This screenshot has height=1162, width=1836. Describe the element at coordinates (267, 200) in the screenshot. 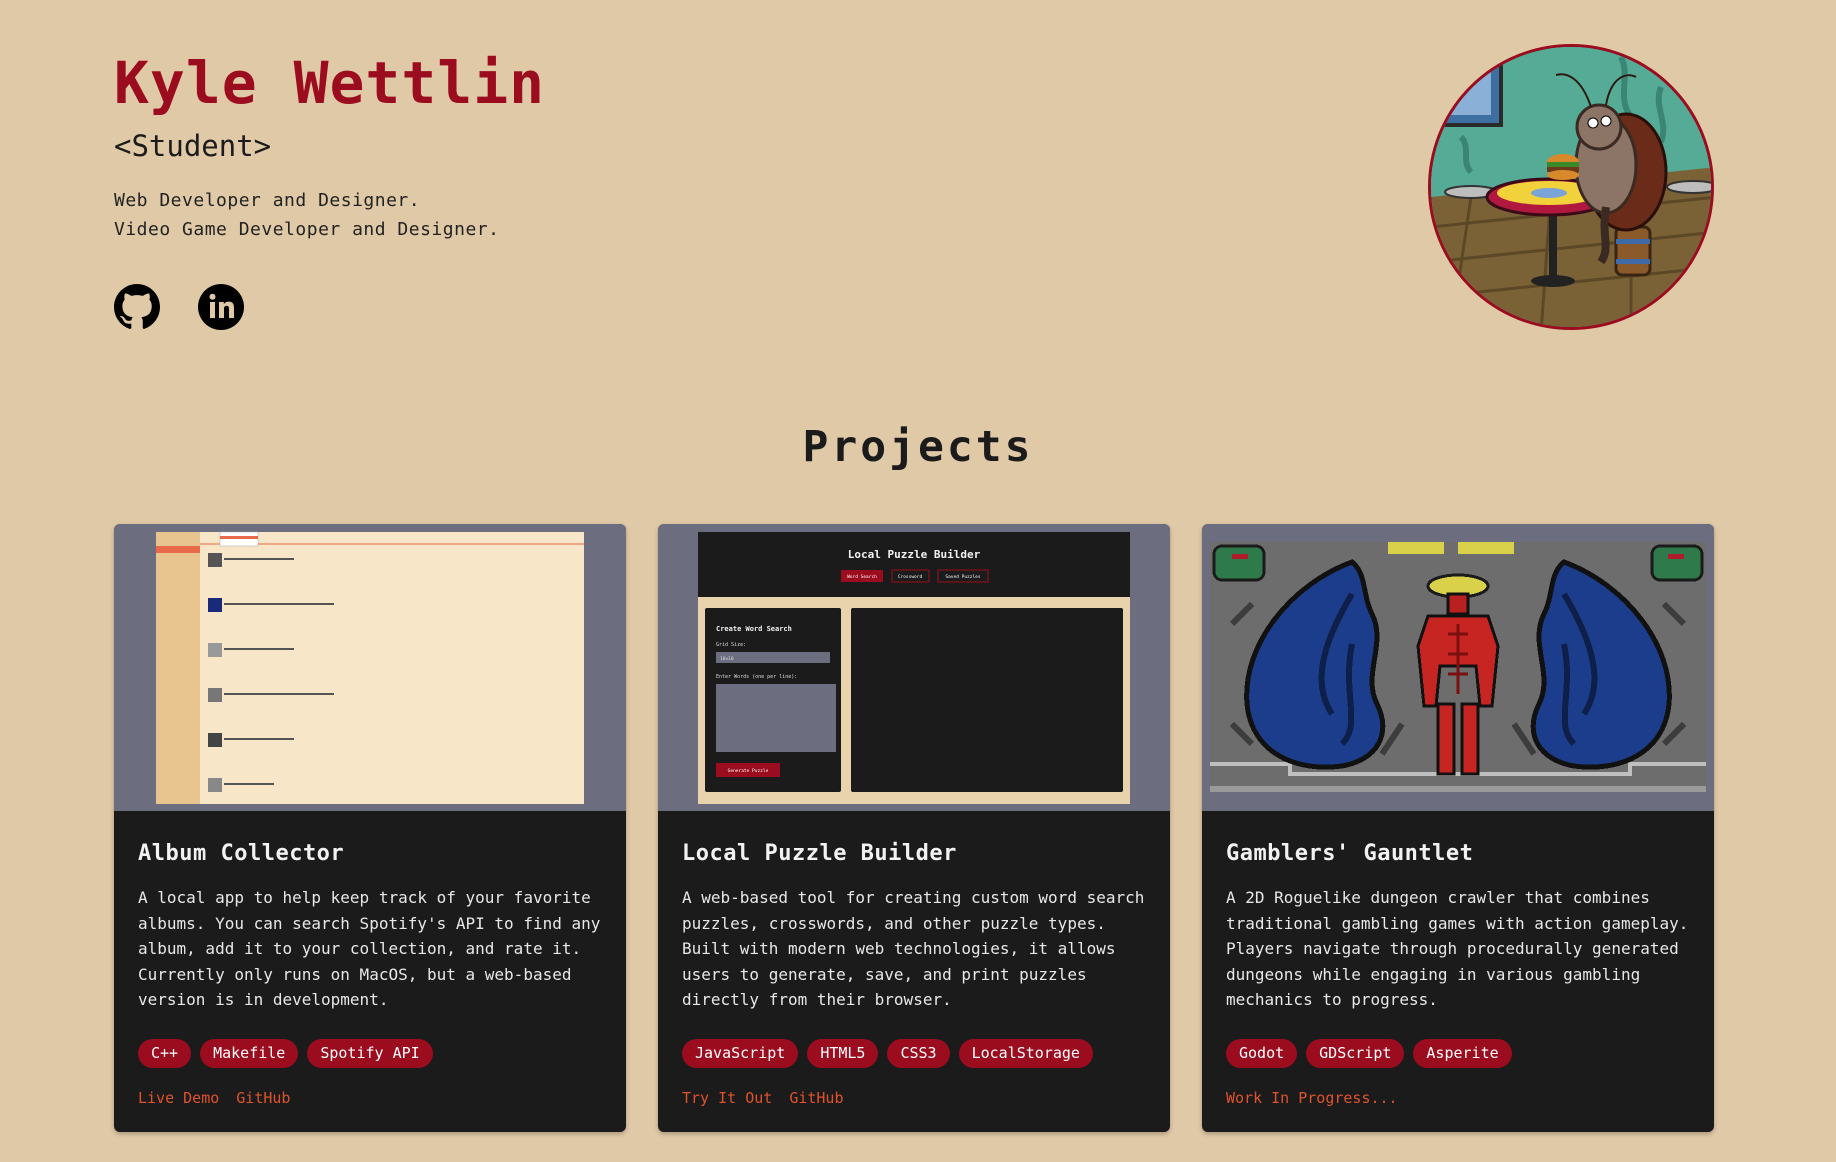

I see `tagline-line: Web Developer and Designer.` at that location.